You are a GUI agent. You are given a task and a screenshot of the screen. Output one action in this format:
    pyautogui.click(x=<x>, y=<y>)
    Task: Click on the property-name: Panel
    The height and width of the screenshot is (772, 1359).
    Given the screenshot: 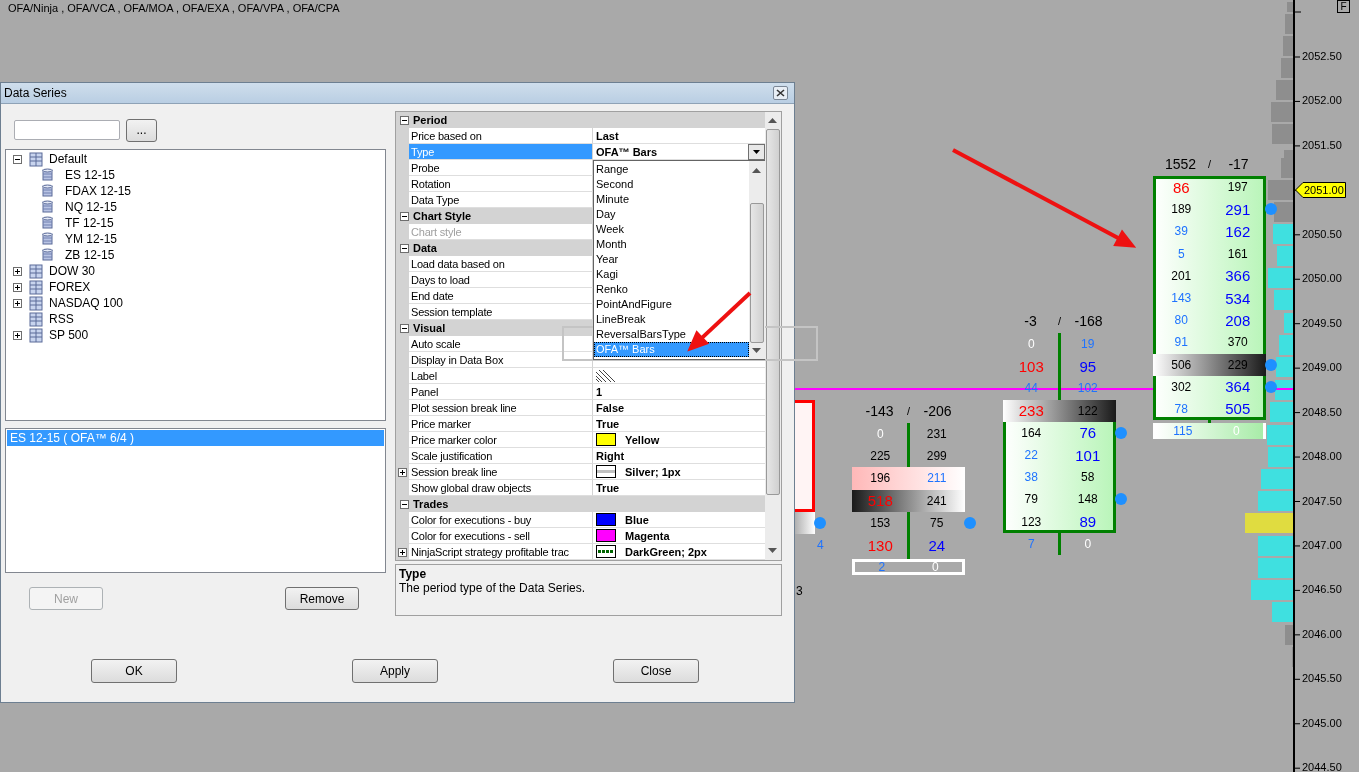 What is the action you would take?
    pyautogui.click(x=501, y=392)
    